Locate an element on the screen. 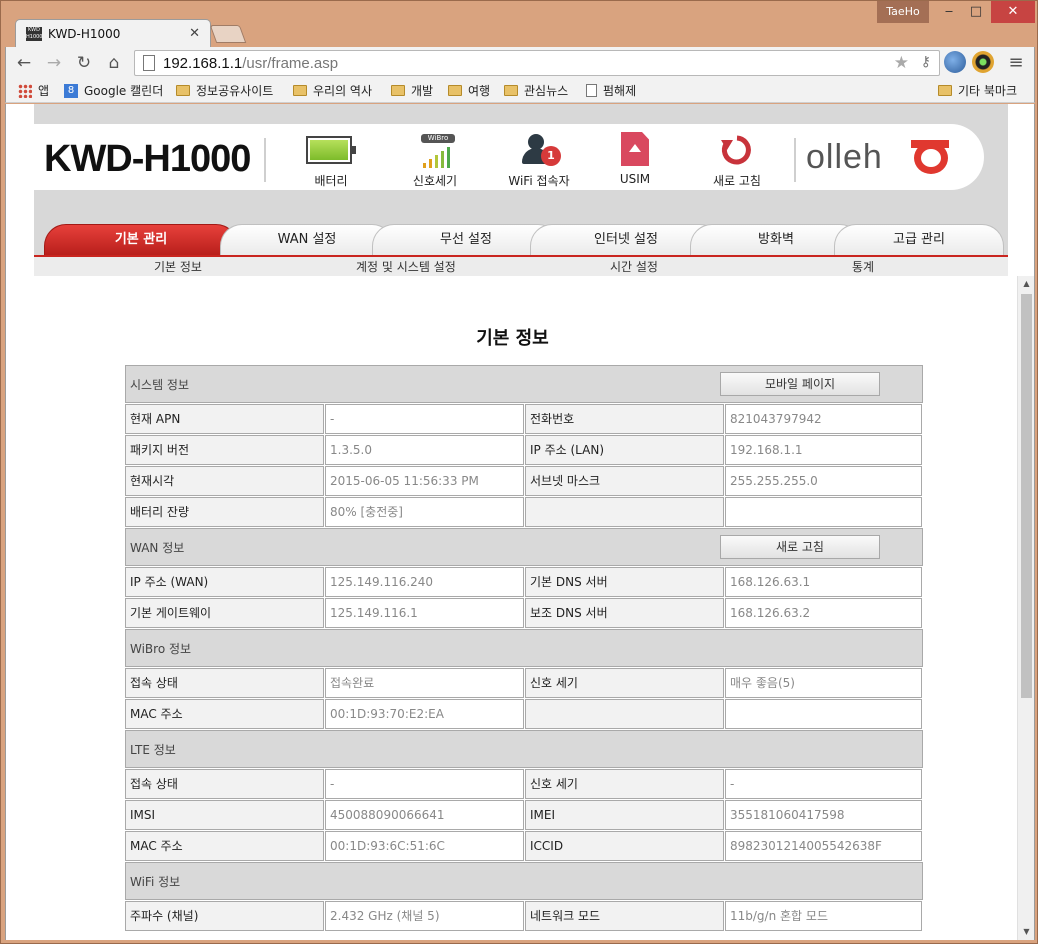 Image resolution: width=1038 pixels, height=944 pixels. field-value: 접속완료 is located at coordinates (424, 683).